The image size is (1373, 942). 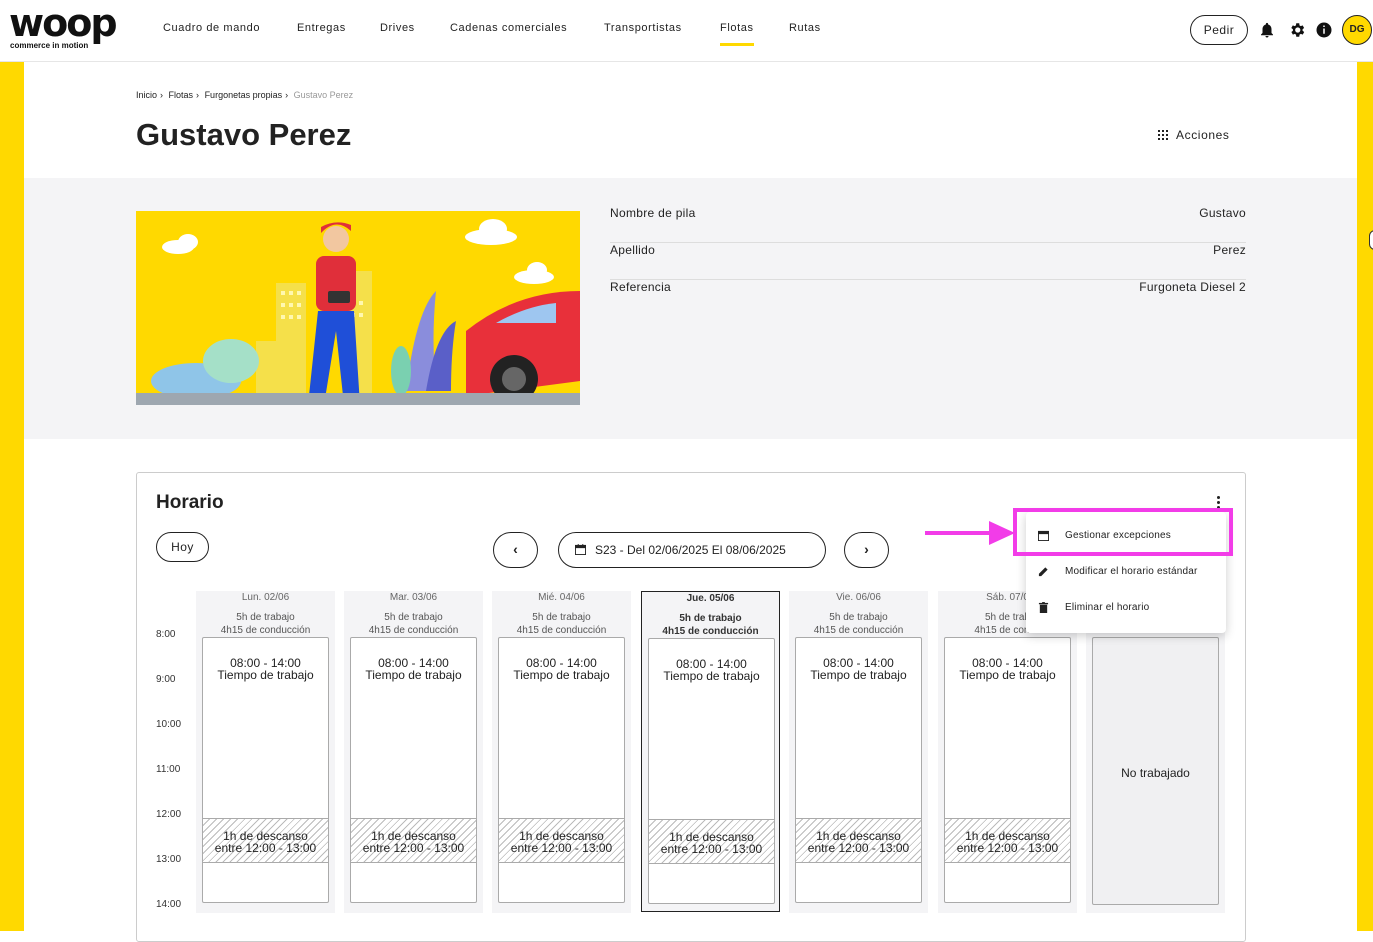 What do you see at coordinates (181, 95) in the screenshot?
I see `breadcrumb-flotas: Flotas` at bounding box center [181, 95].